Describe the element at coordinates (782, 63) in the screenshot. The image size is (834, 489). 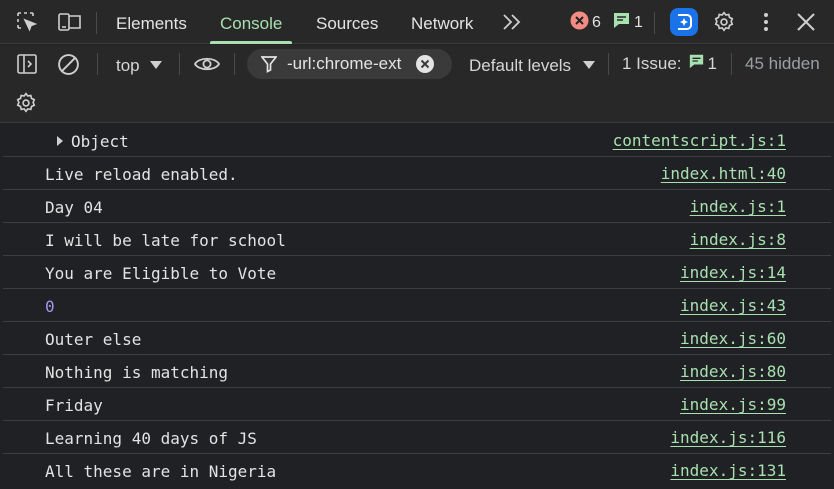
I see `hidden-messages-count: 45 hidden` at that location.